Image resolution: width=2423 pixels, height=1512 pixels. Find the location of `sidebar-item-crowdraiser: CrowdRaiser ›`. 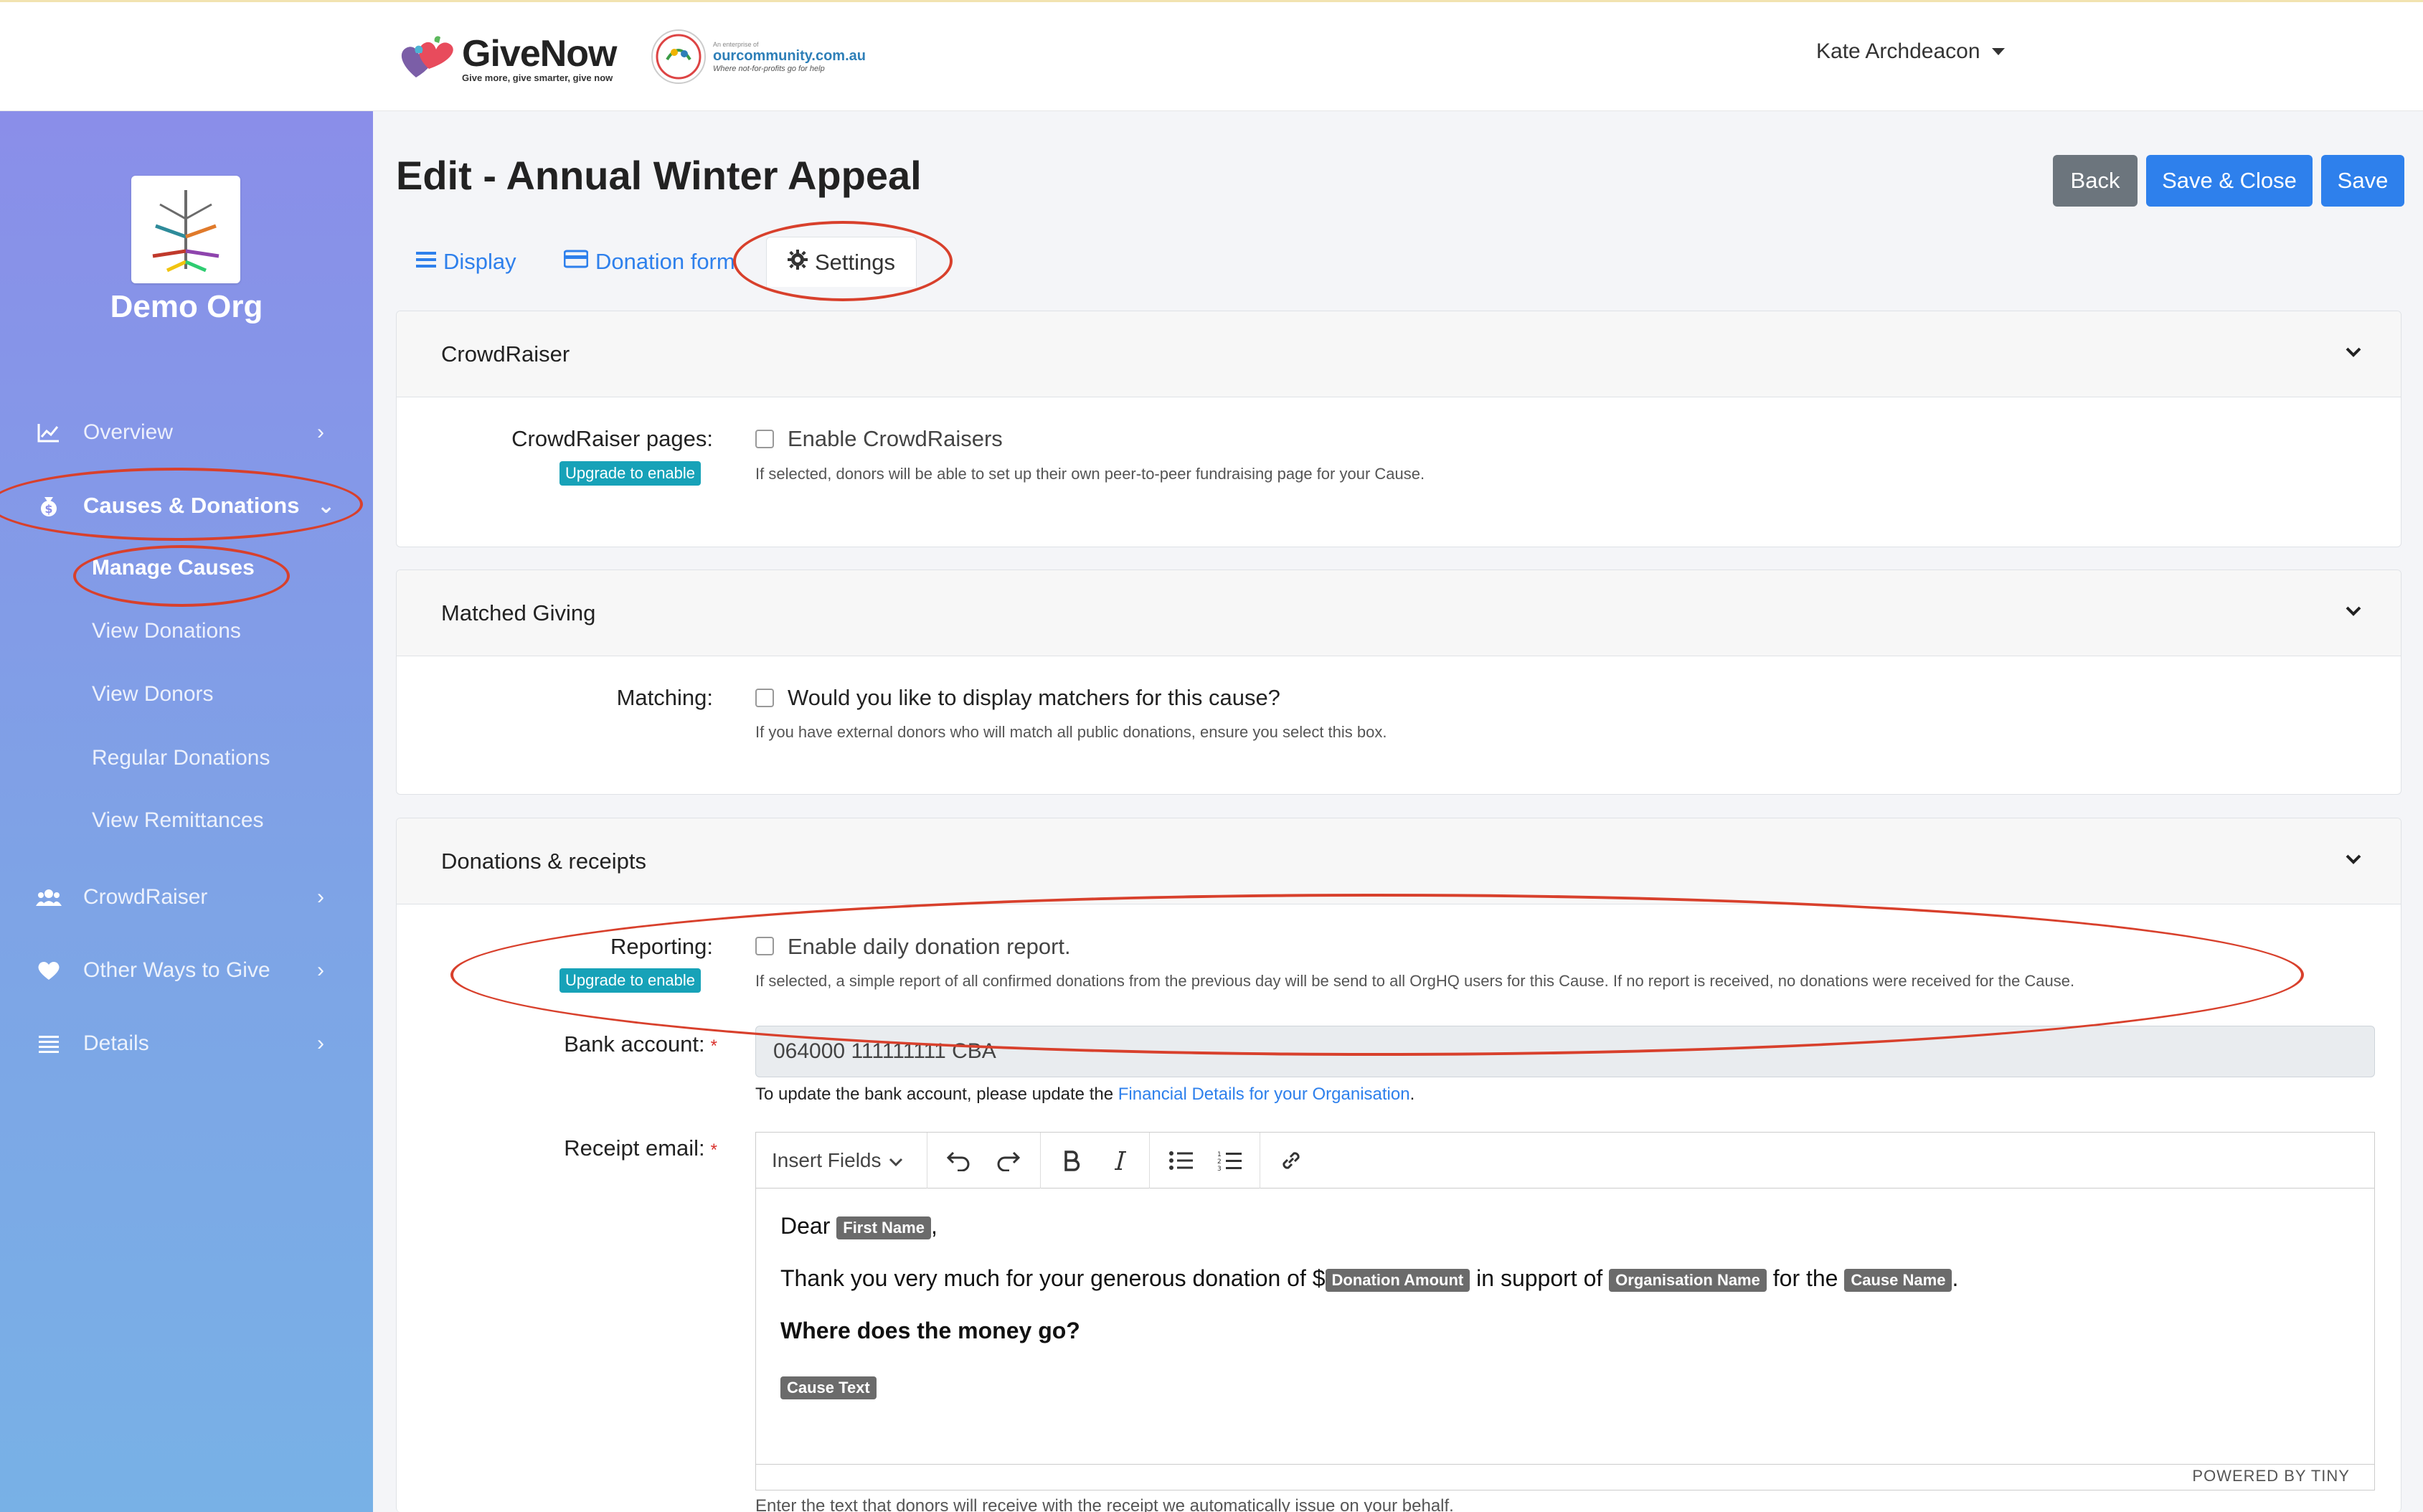

sidebar-item-crowdraiser: CrowdRaiser › is located at coordinates (186, 898).